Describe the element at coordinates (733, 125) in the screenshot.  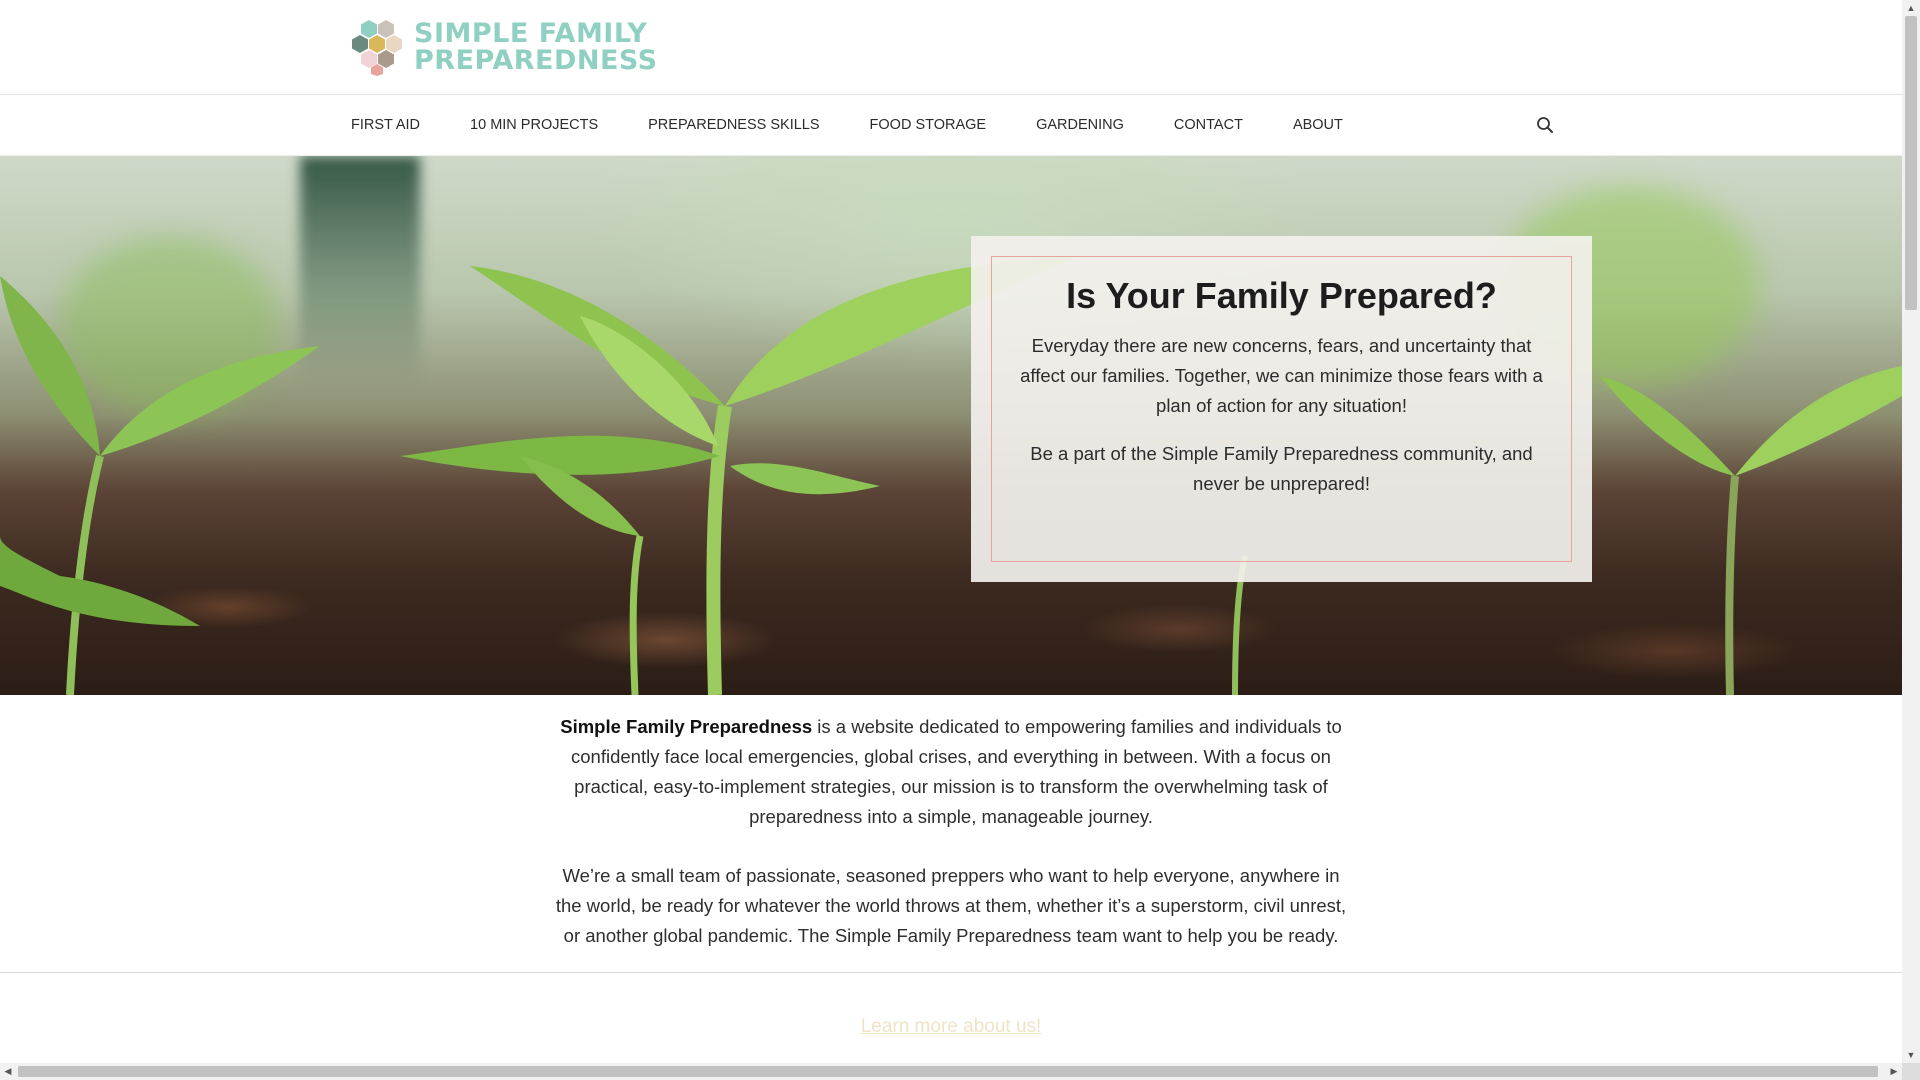
I see `nav-item-preparedness-skills: PREPAREDNESS SKILLS` at that location.